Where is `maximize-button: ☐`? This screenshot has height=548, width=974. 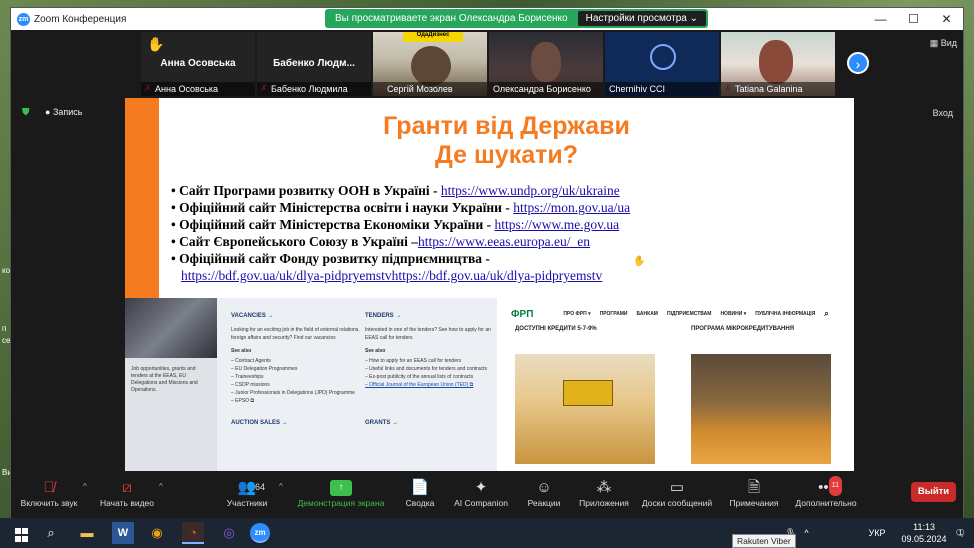 maximize-button: ☐ is located at coordinates (913, 19).